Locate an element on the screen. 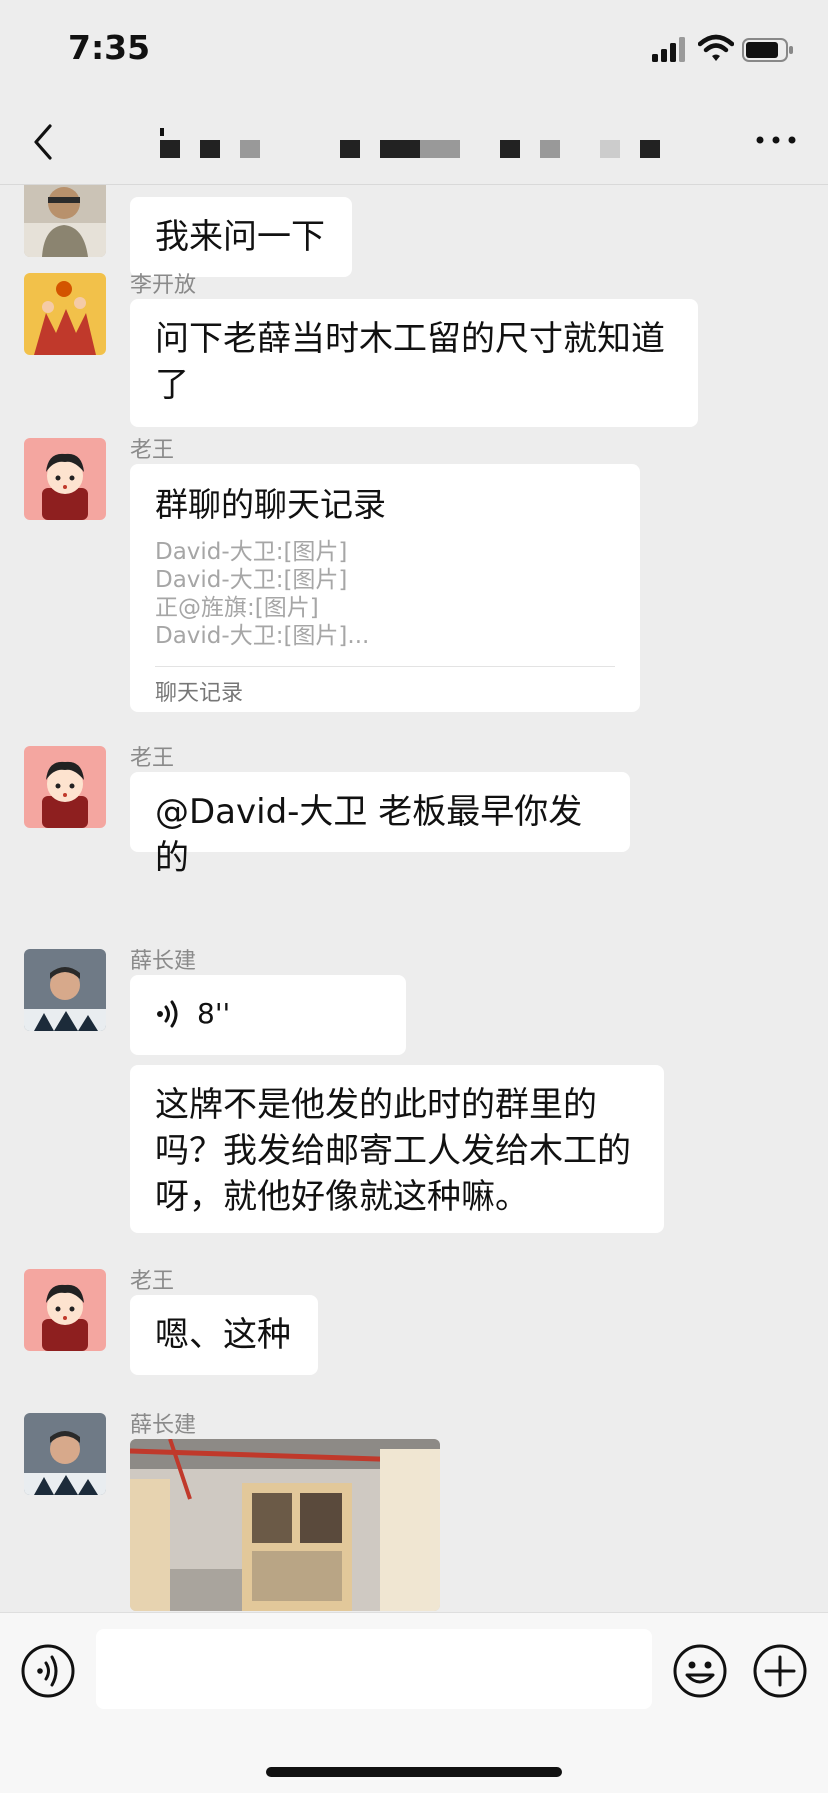  message-text: 这牌不是他发的此时的群里的吗？我发给邮寄工人发给木工的呀，就他好像就这种嘛。 is located at coordinates (393, 1151).